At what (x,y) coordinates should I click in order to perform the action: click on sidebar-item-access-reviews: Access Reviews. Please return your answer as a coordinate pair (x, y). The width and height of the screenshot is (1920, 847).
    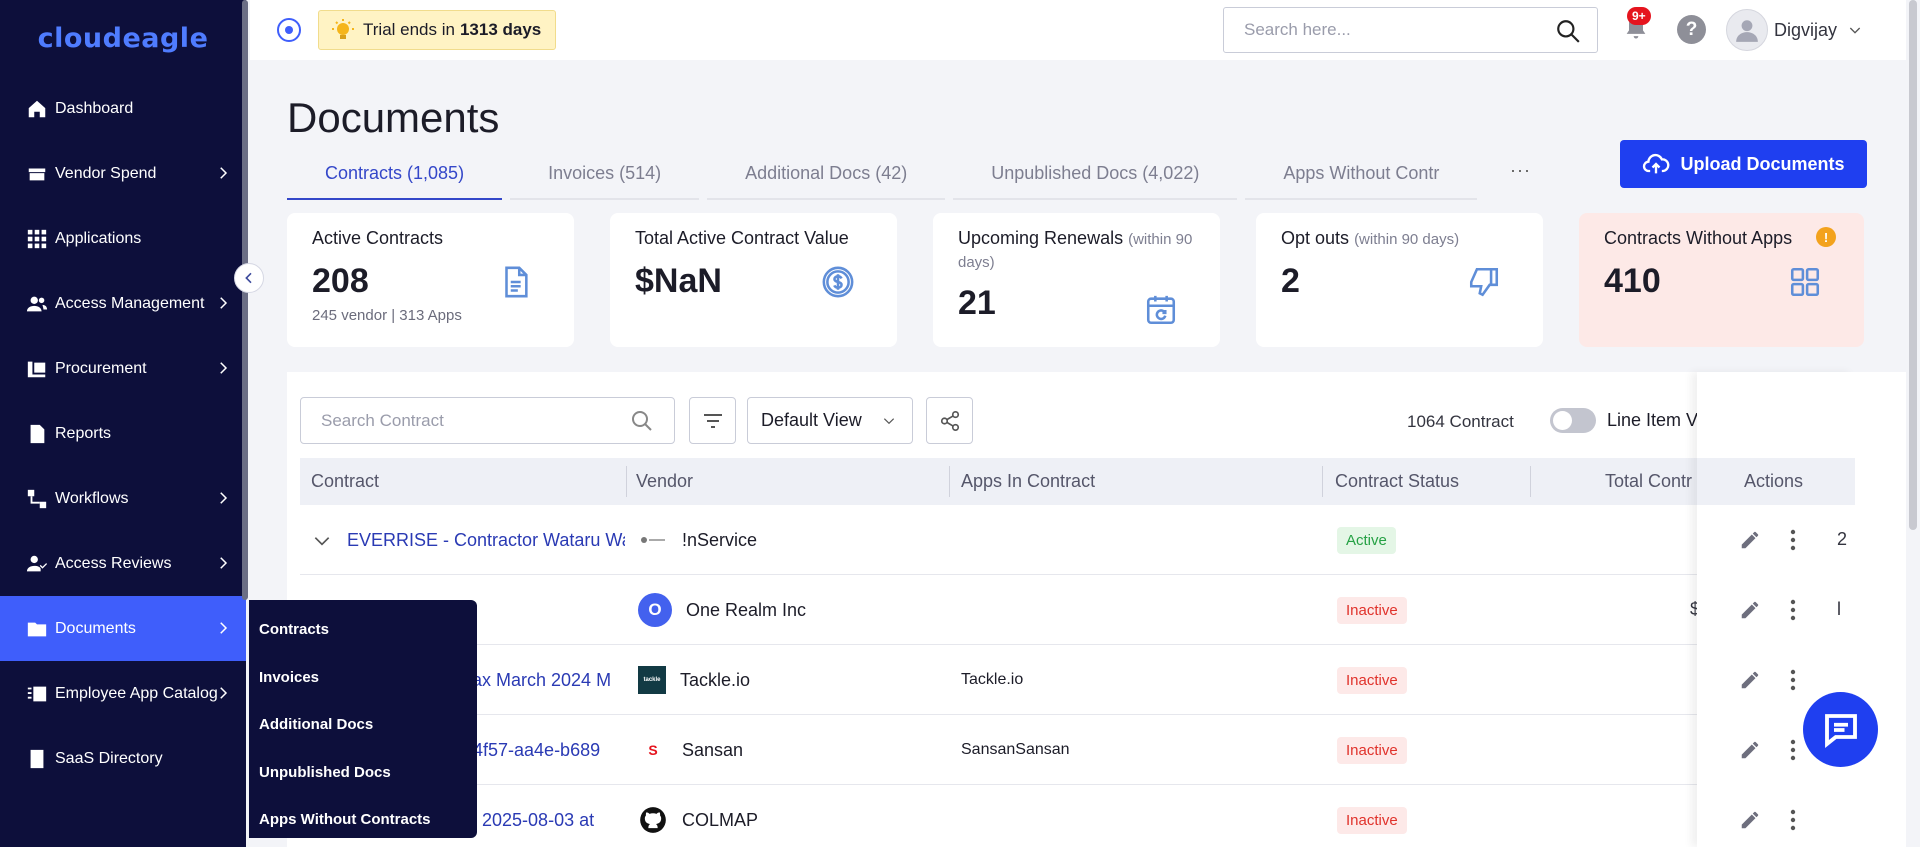
    Looking at the image, I should click on (123, 563).